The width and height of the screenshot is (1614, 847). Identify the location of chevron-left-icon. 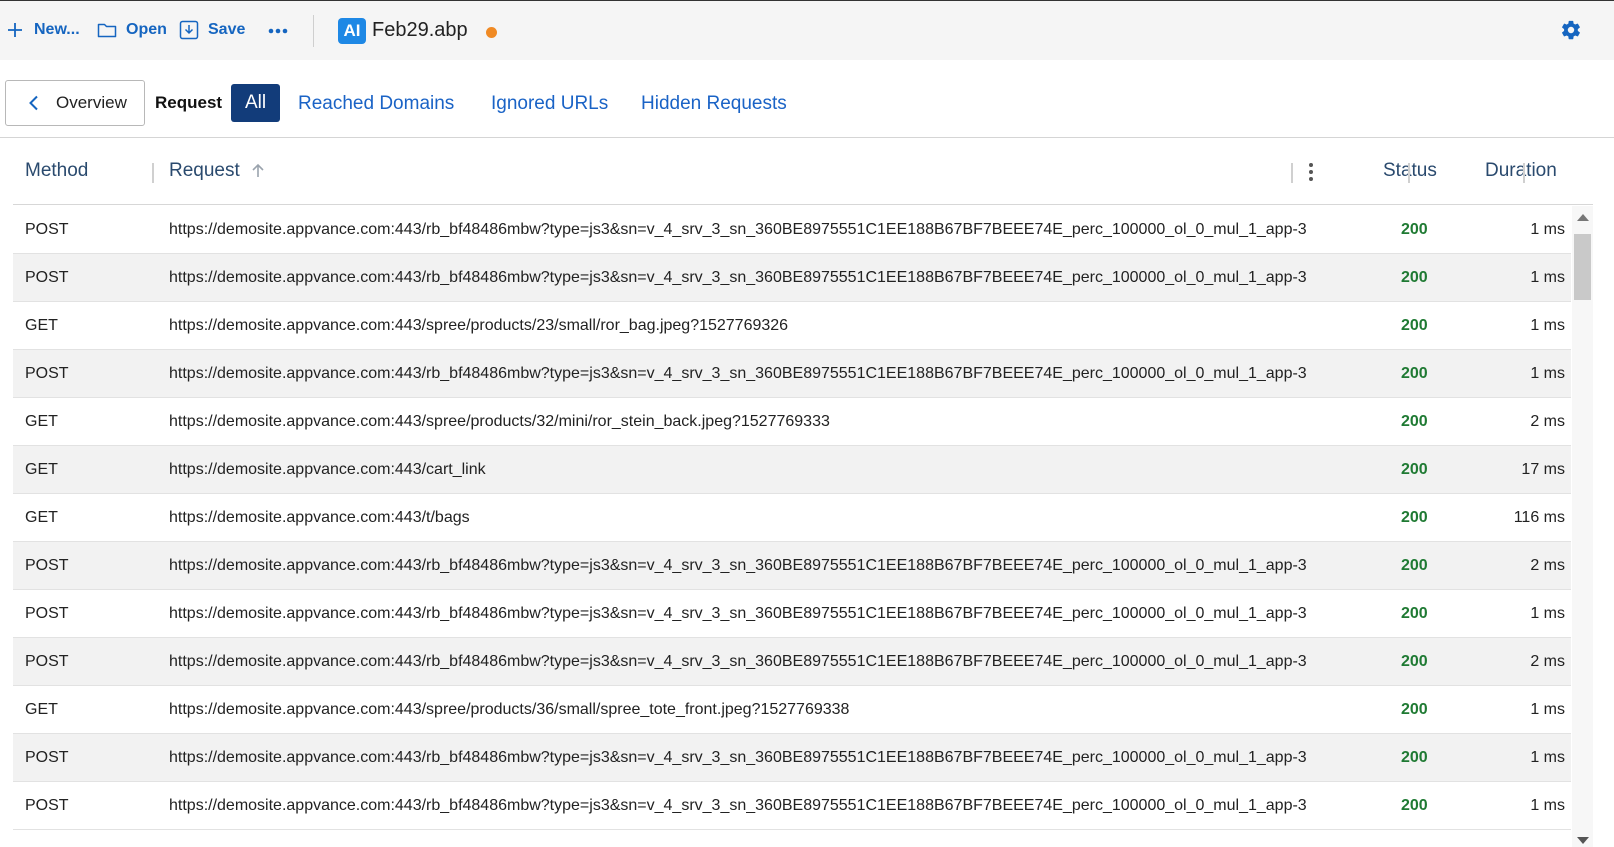
(33, 103).